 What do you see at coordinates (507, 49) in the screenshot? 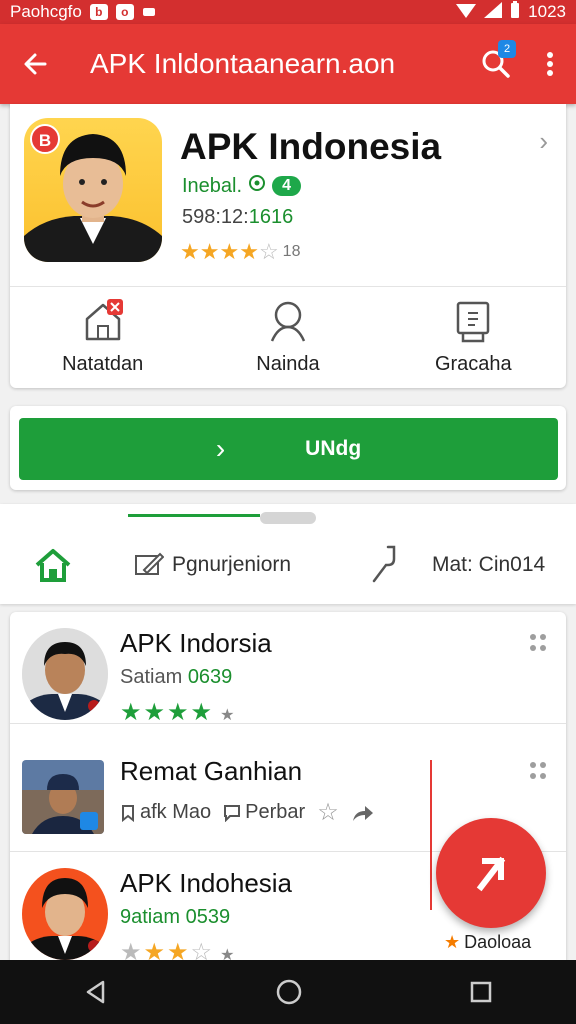
I see `search-badge: 2` at bounding box center [507, 49].